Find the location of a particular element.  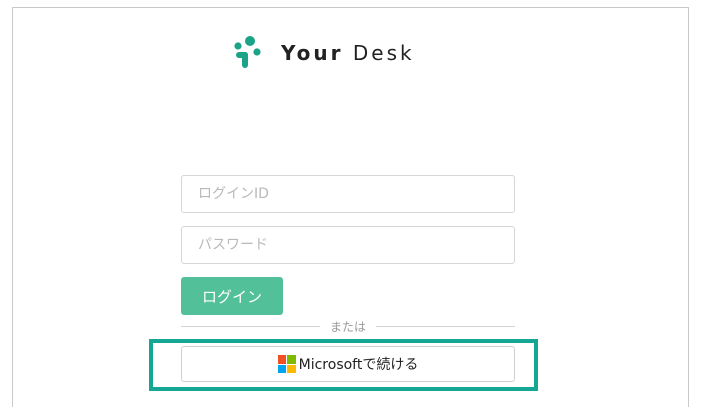

divider-text: または is located at coordinates (348, 326).